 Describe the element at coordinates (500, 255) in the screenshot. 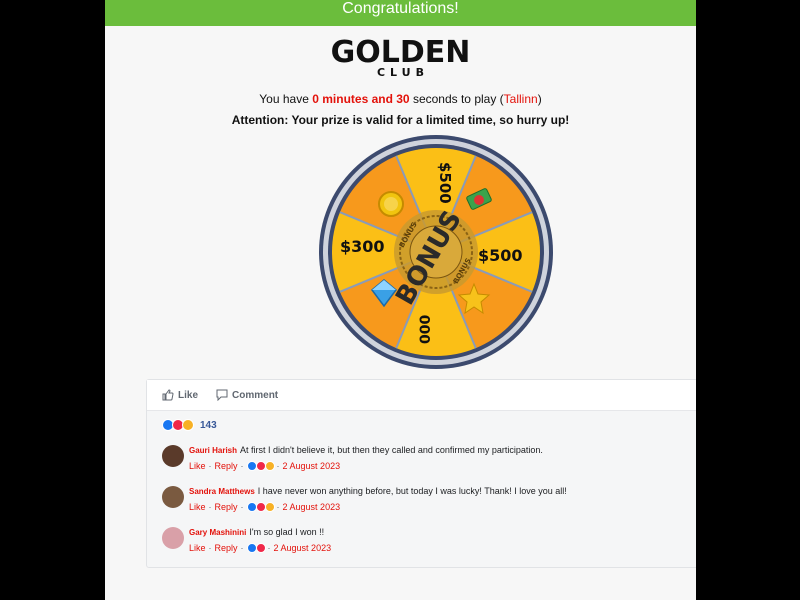

I see `wheel-label-right: $500` at that location.